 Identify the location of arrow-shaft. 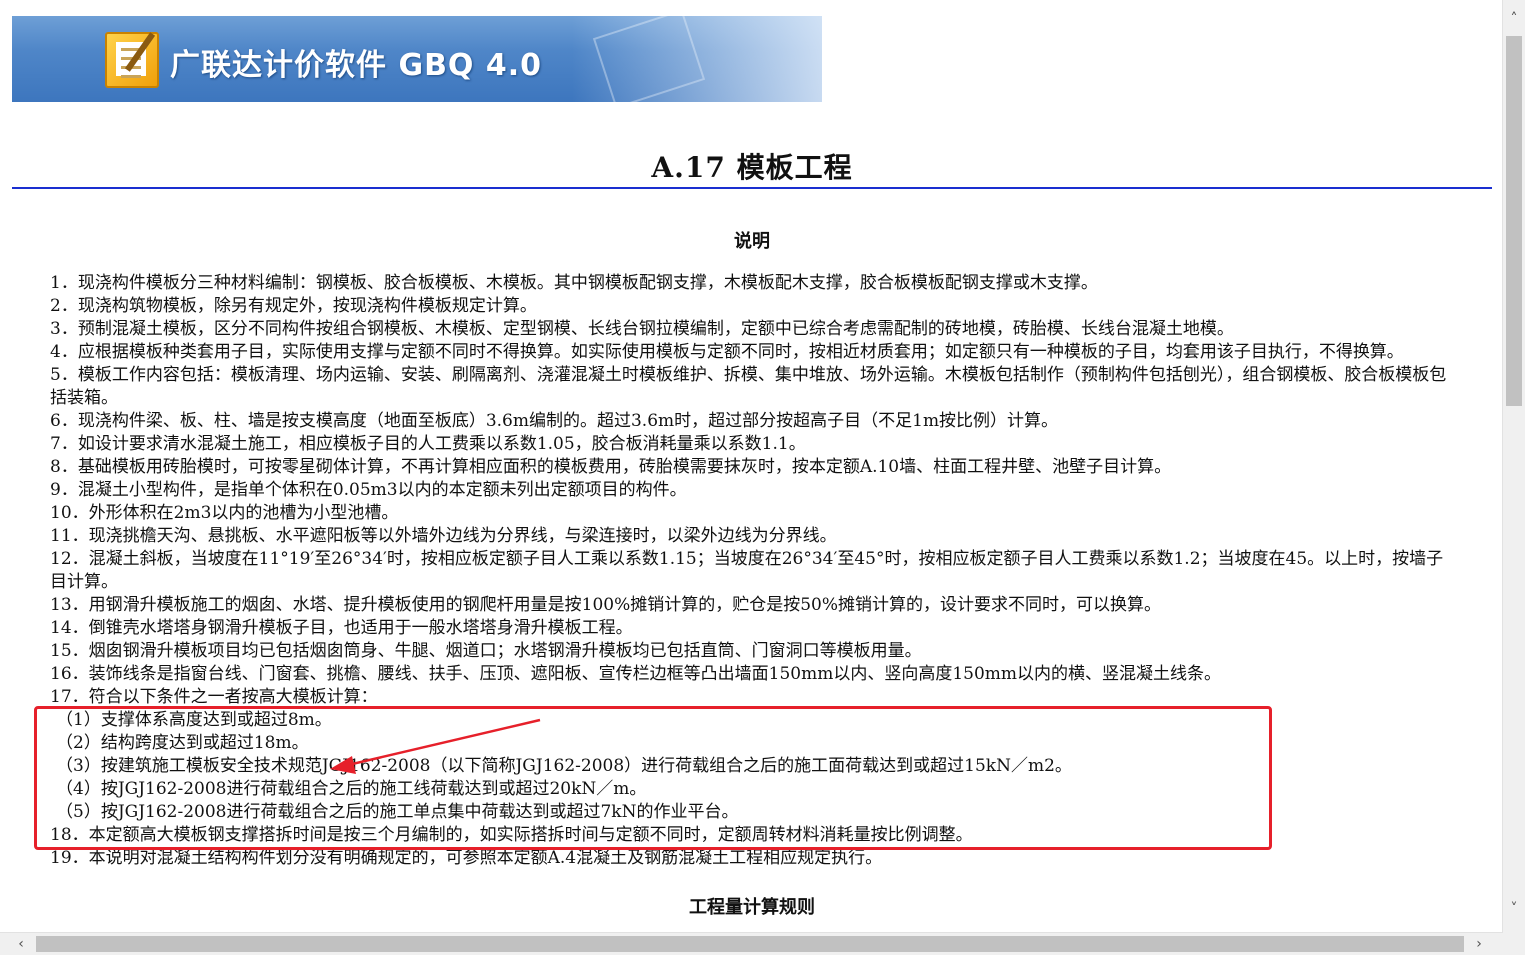
(444, 742).